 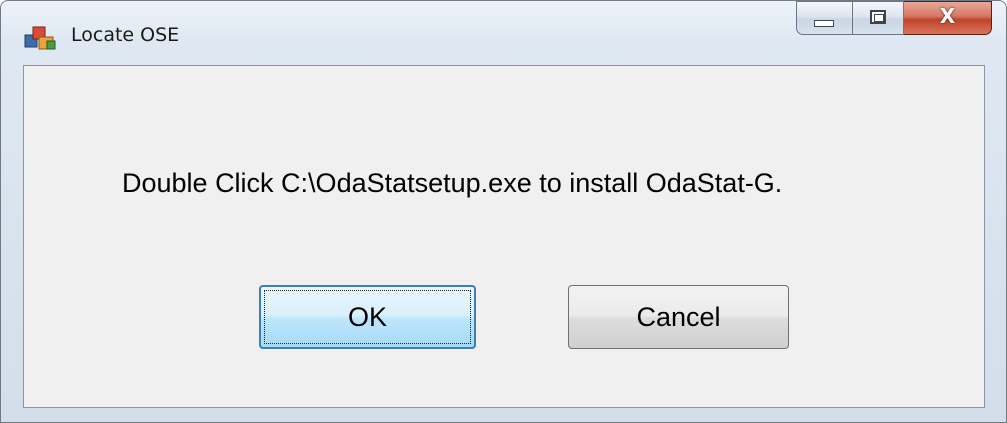 I want to click on maximize-button, so click(x=878, y=18).